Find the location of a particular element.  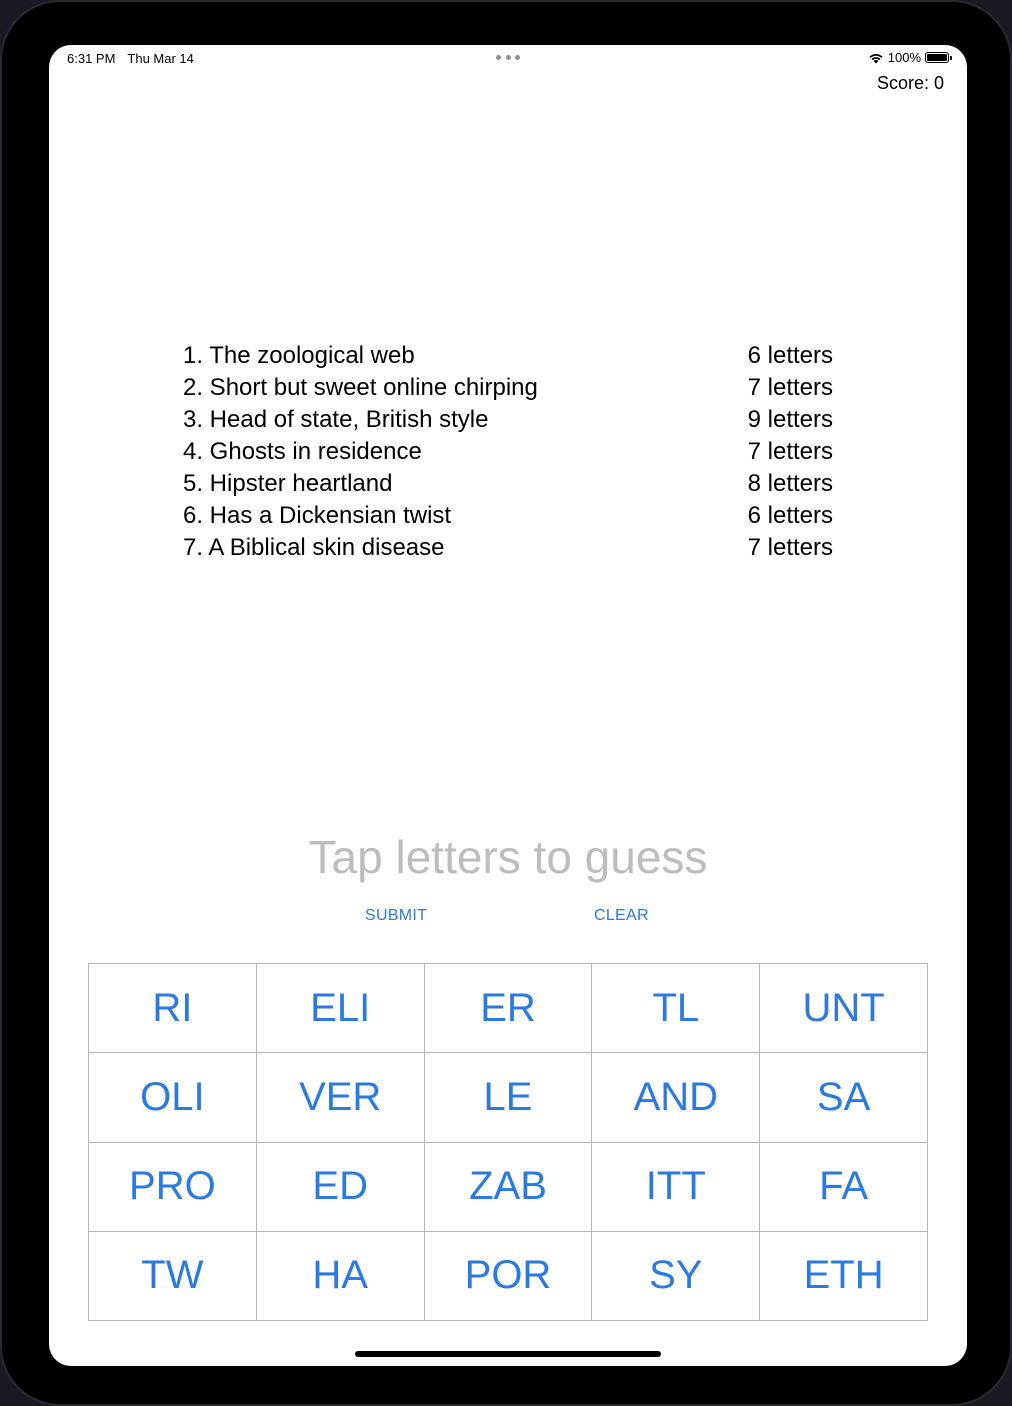

clue-length: 8 letters is located at coordinates (790, 483).